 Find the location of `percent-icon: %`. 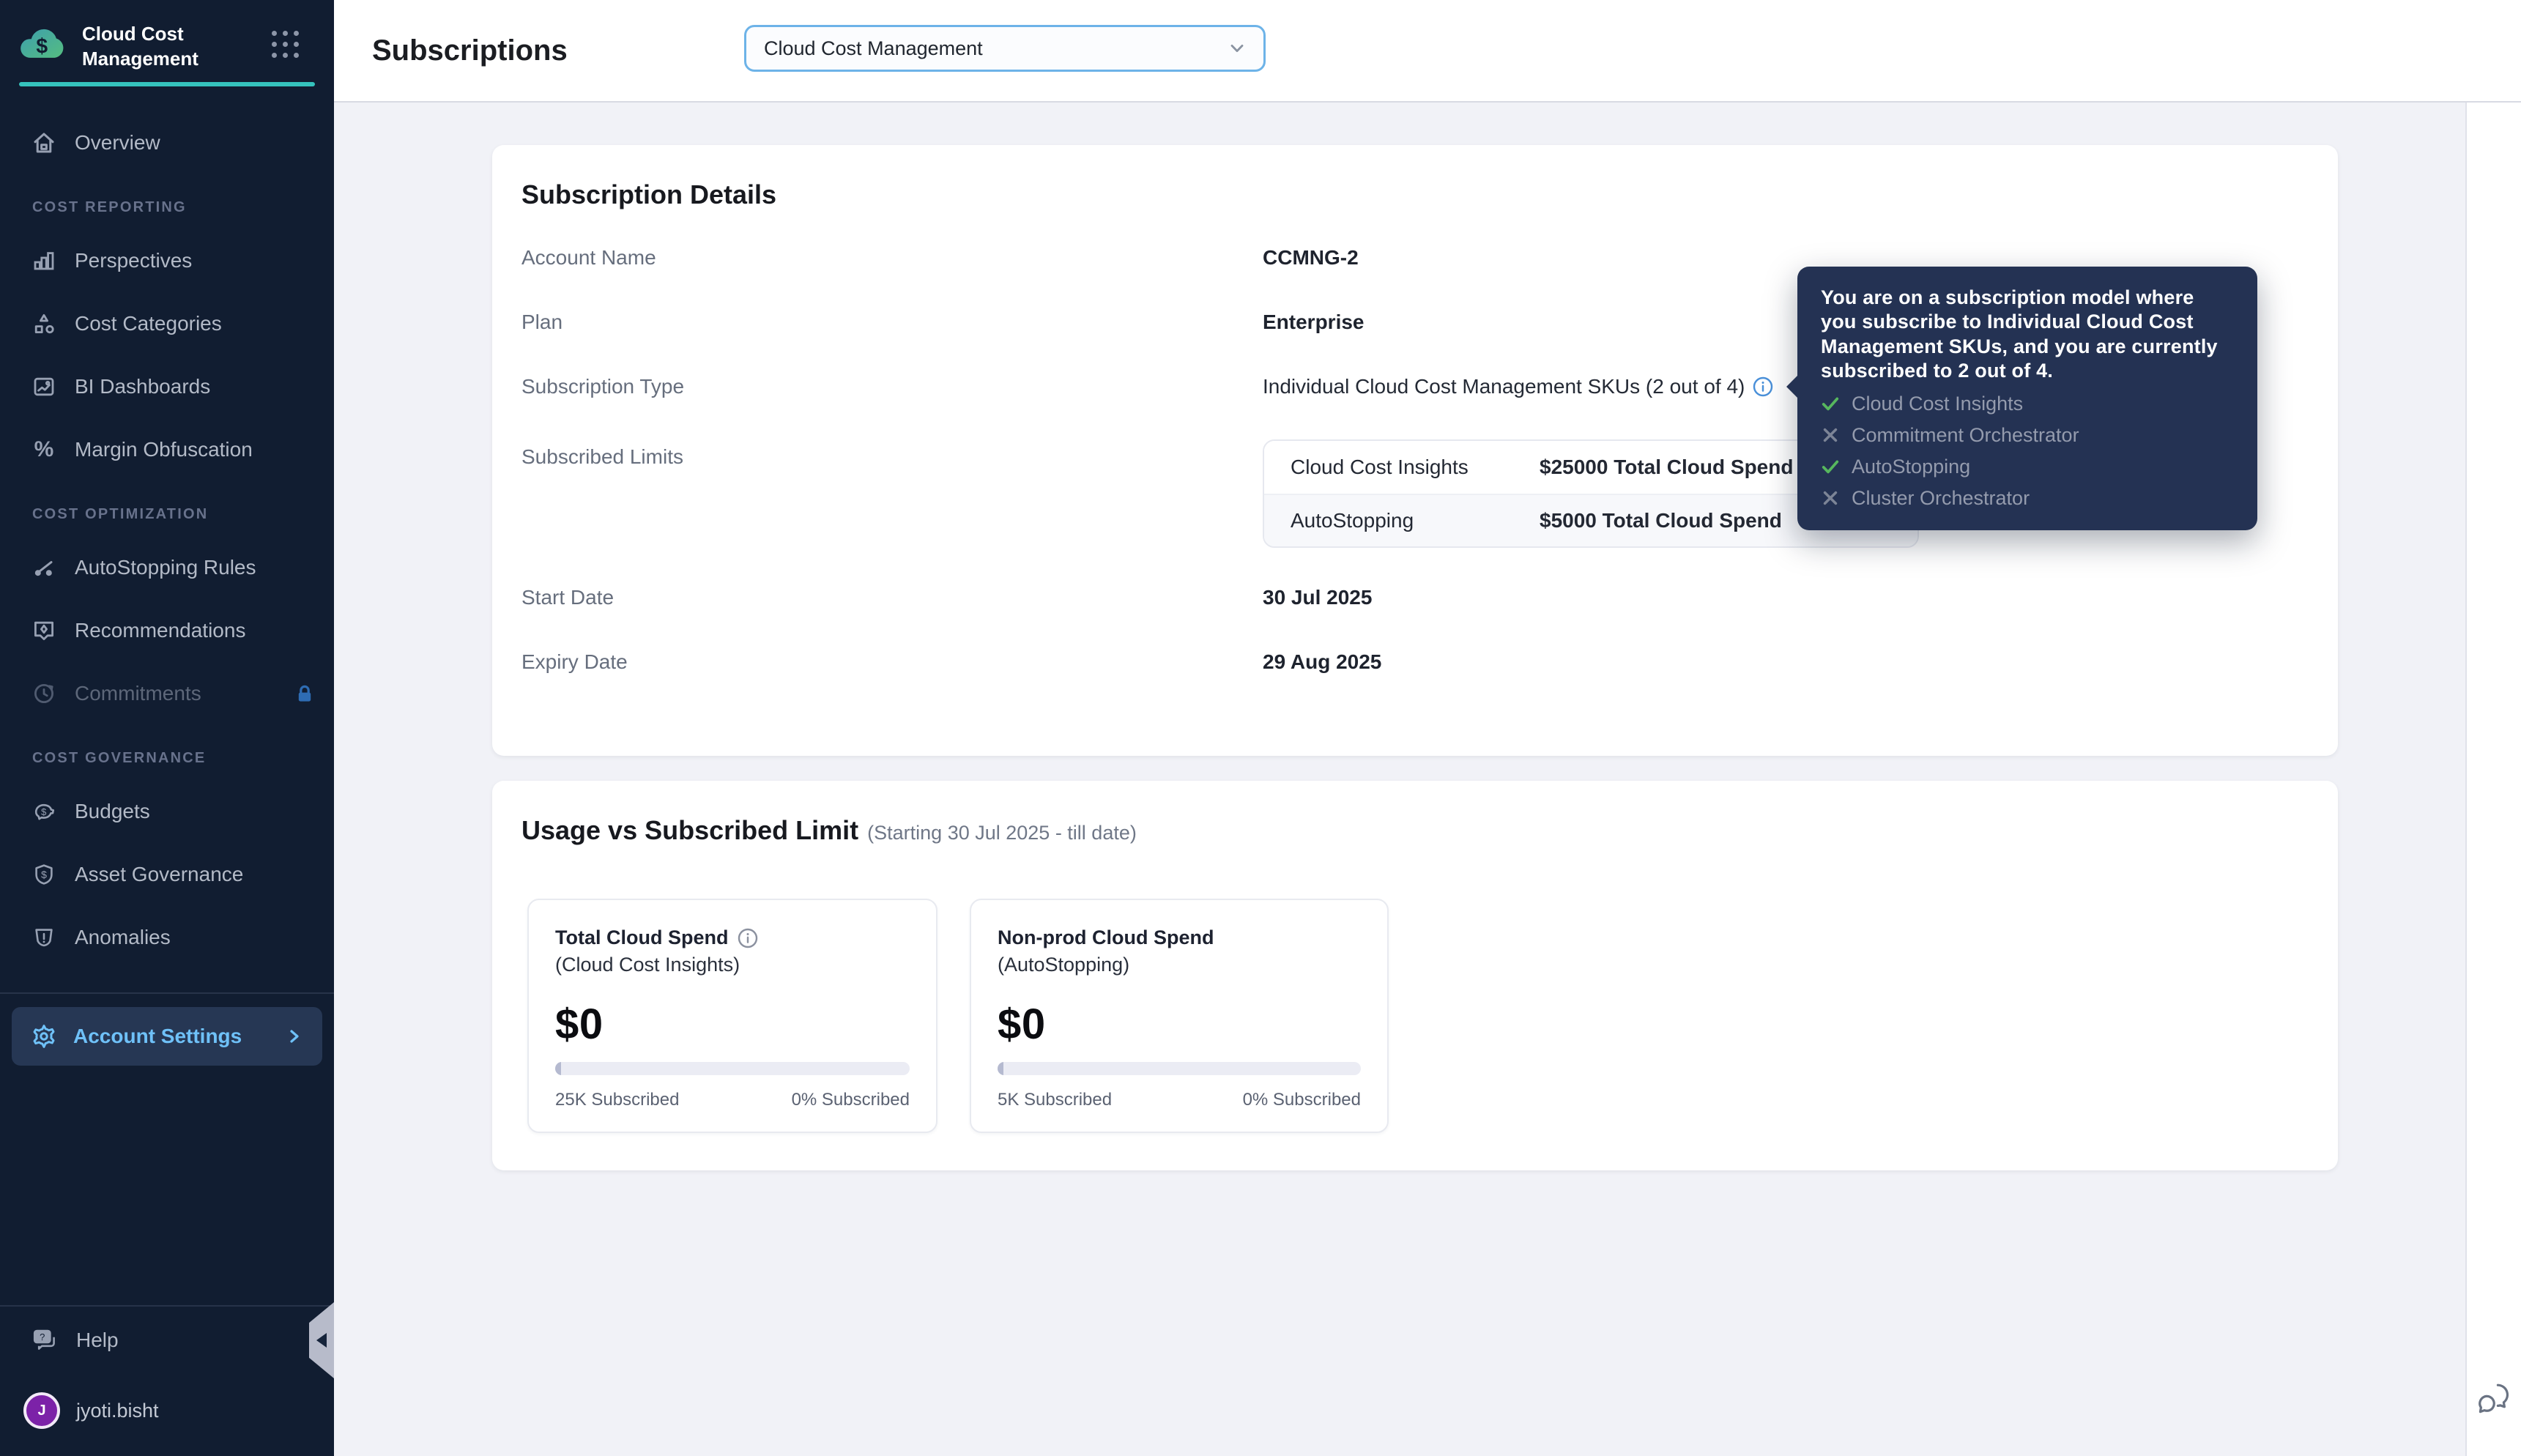

percent-icon: % is located at coordinates (44, 449).